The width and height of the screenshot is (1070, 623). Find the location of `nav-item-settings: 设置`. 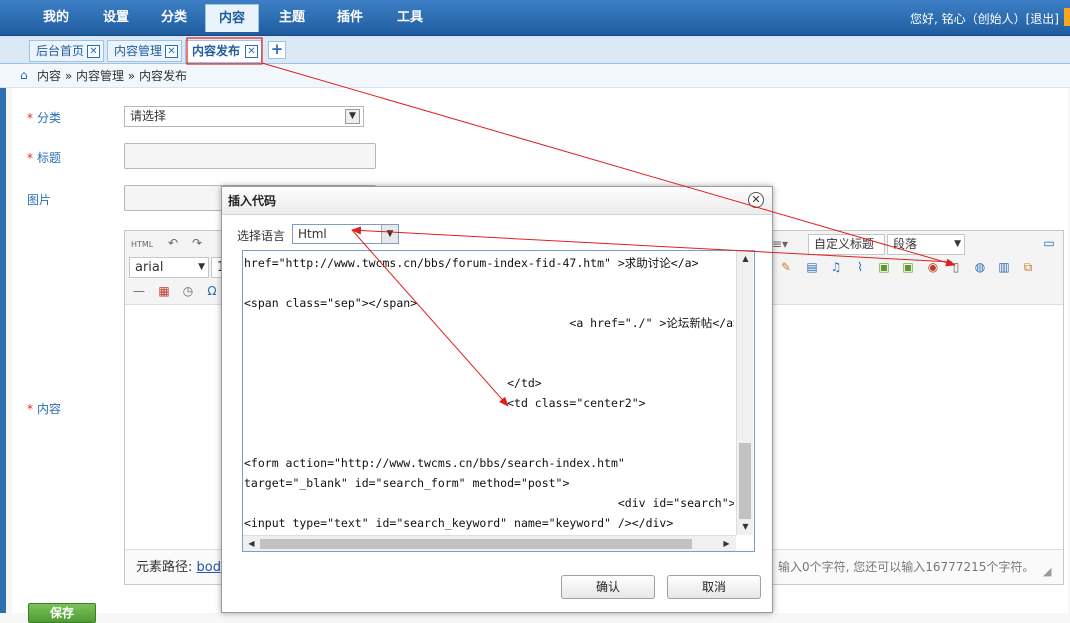

nav-item-settings: 设置 is located at coordinates (116, 18).